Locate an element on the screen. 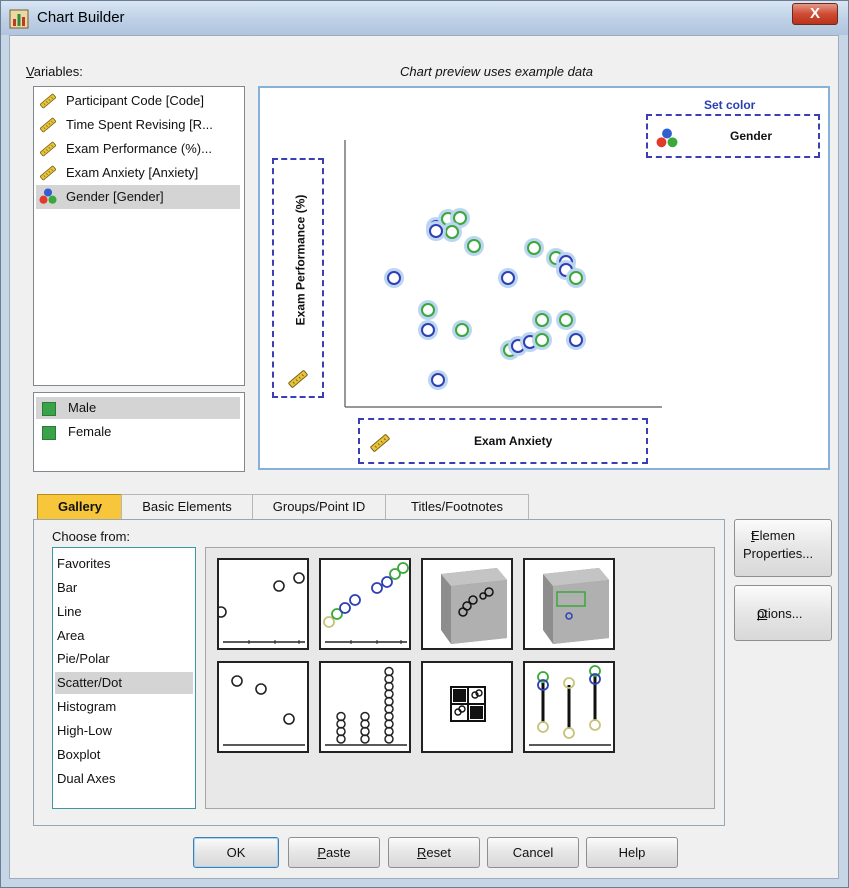  choose-from-label: Choose from: is located at coordinates (91, 536).